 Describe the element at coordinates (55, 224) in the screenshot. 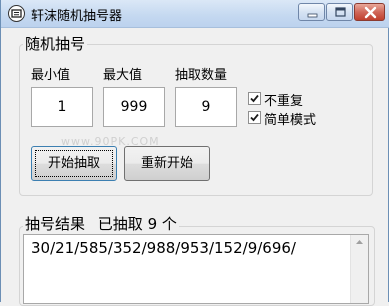

I see `result-label: 抽号结果` at that location.